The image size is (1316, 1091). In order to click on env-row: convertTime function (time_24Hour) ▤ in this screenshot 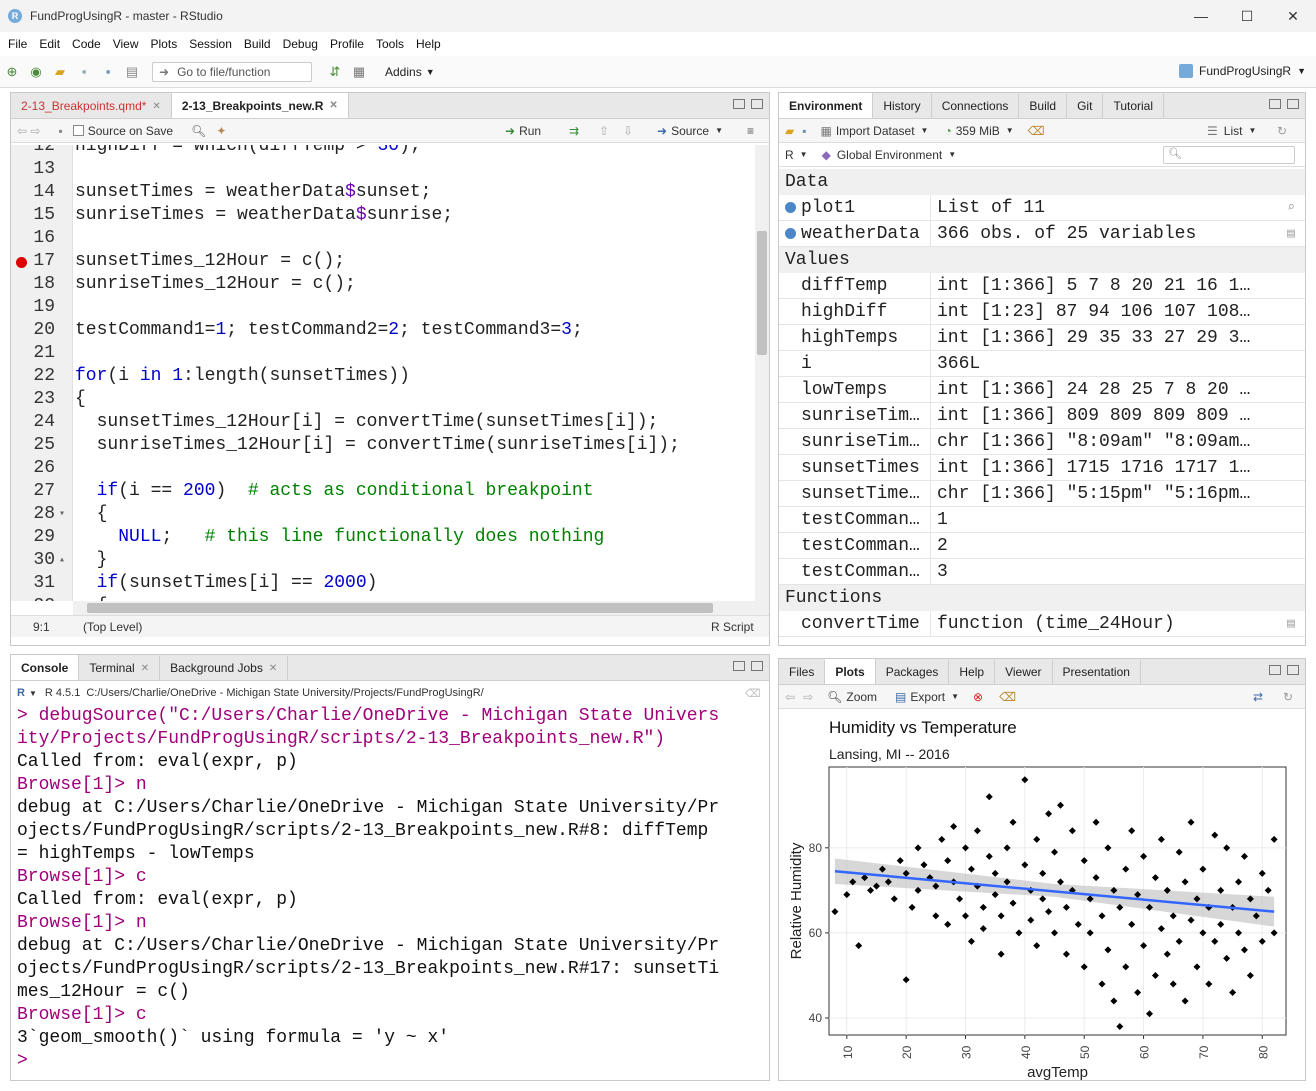, I will do `click(1042, 624)`.